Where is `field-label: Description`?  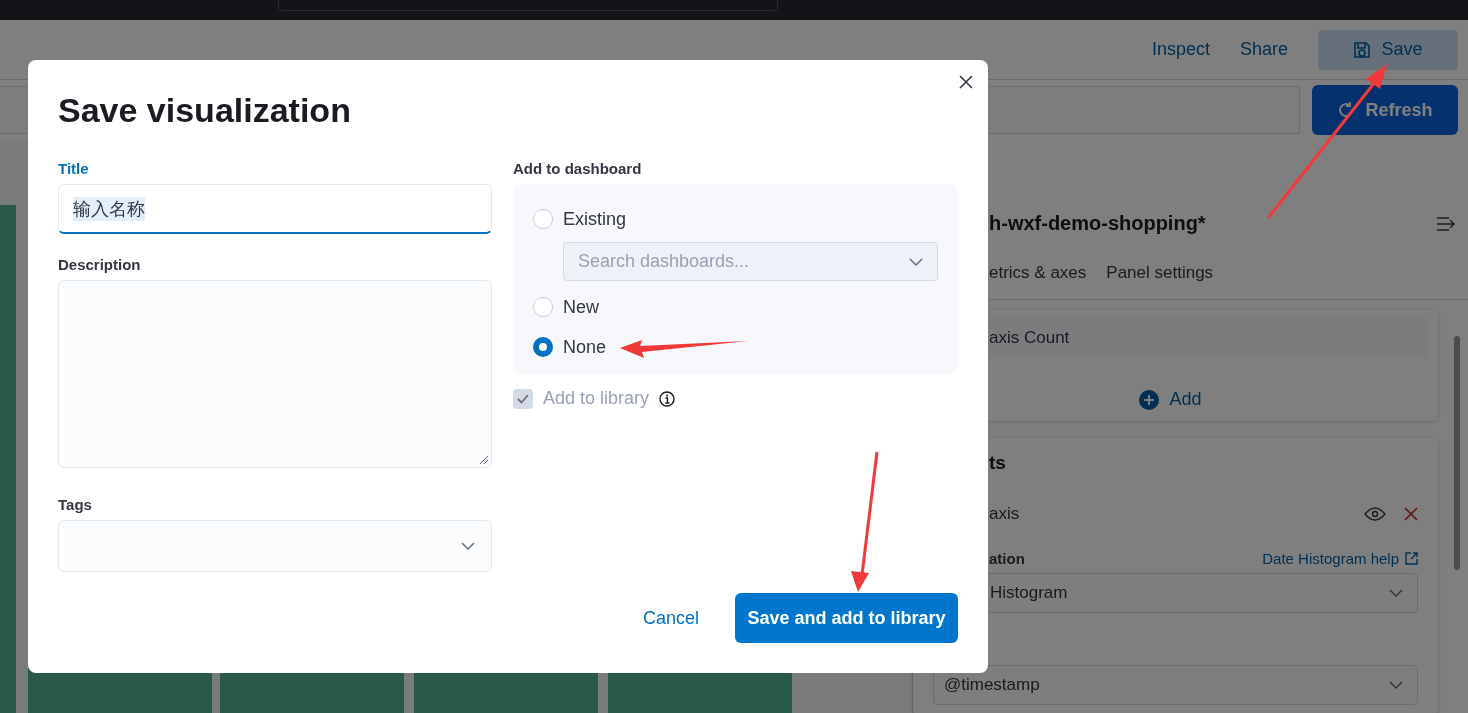 field-label: Description is located at coordinates (100, 264).